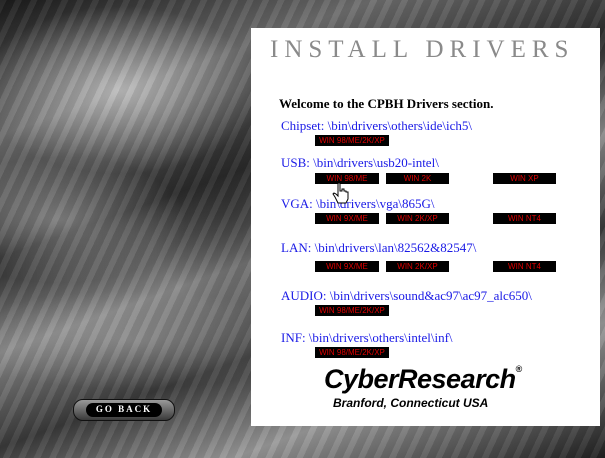  What do you see at coordinates (386, 103) in the screenshot?
I see `welcome-text: Welcome to the CPBH Drivers section.` at bounding box center [386, 103].